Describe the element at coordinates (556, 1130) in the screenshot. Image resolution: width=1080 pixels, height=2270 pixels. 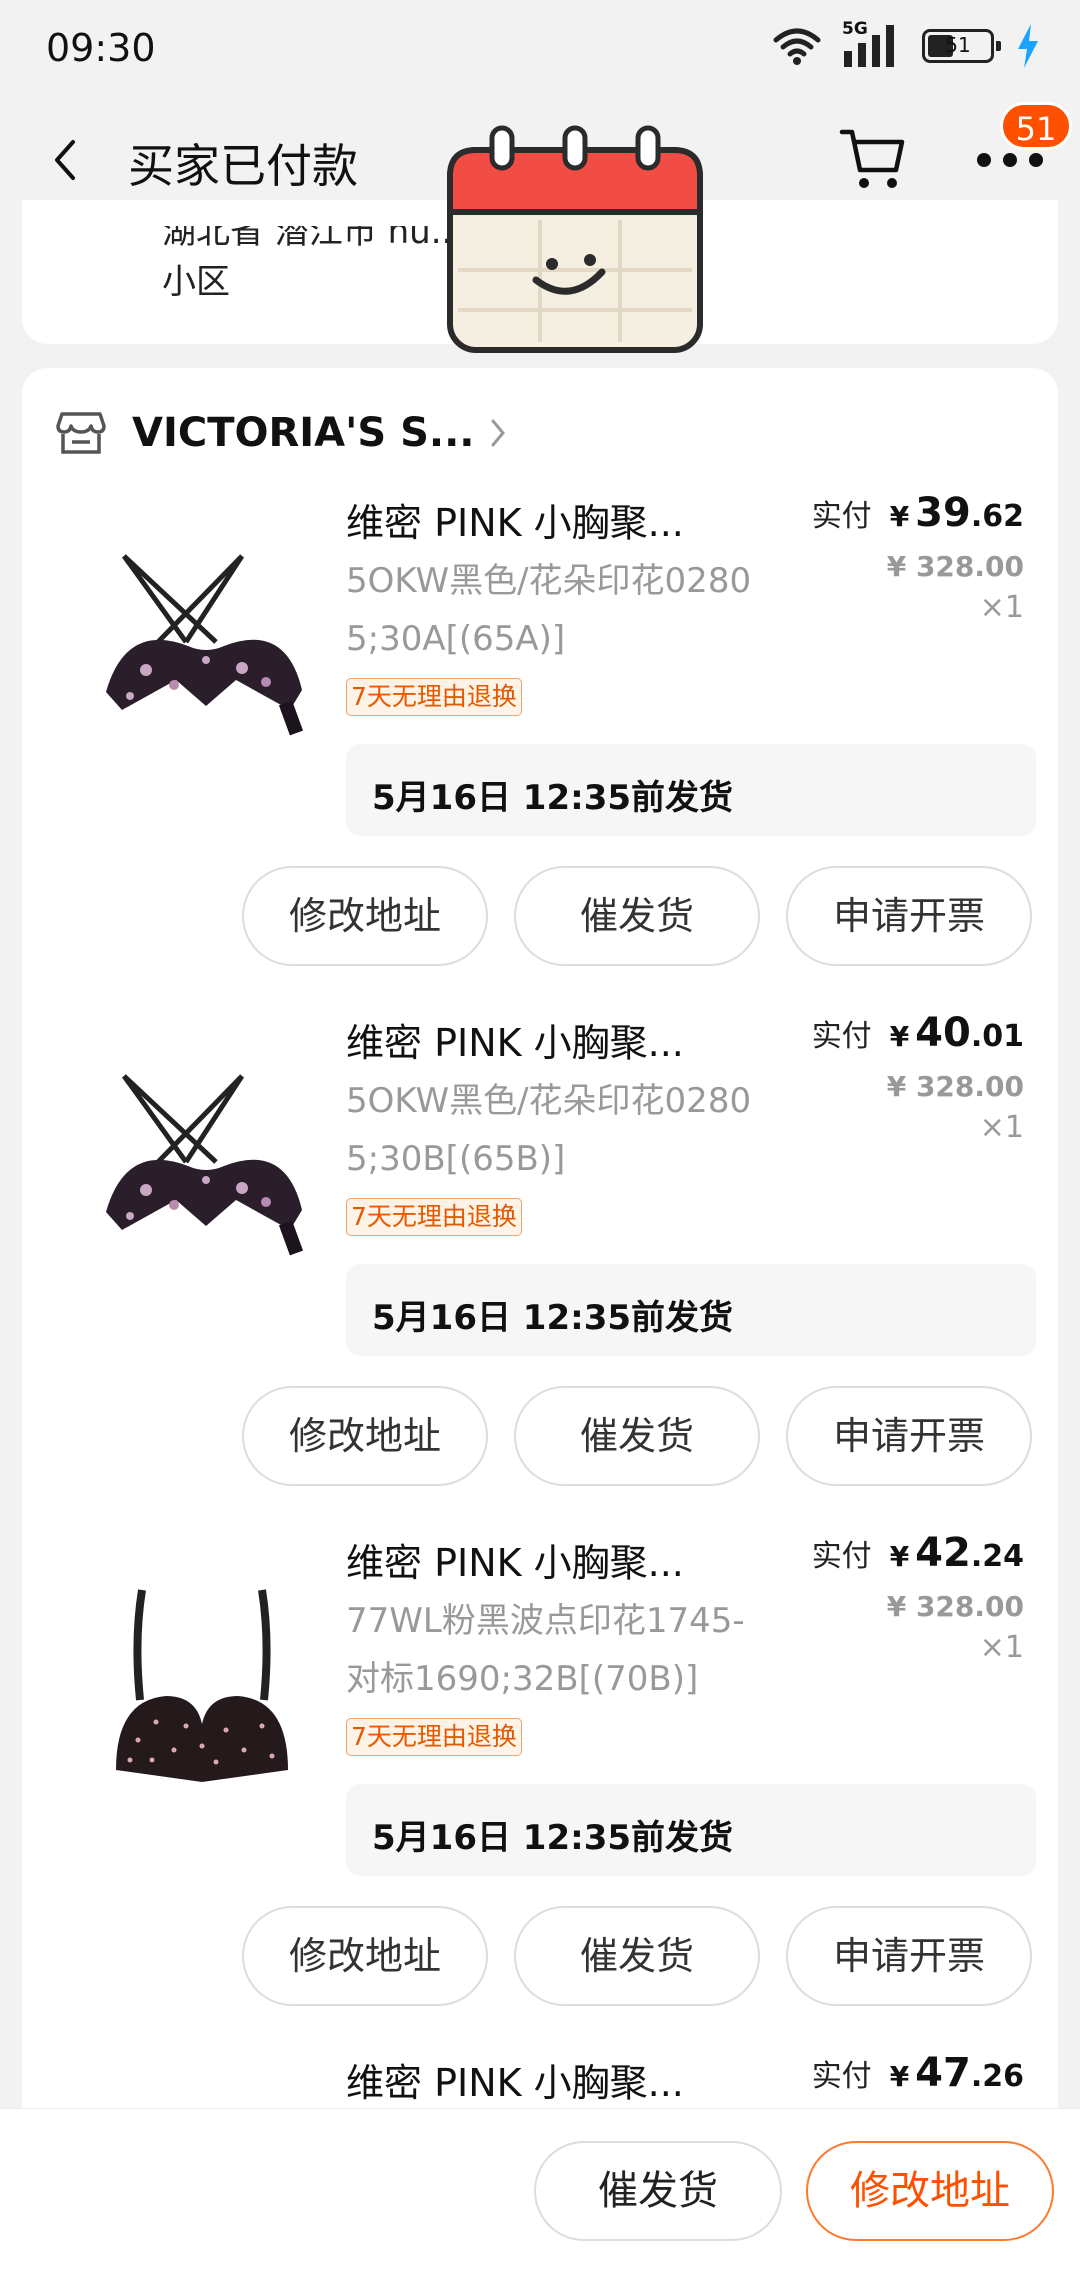
I see `item-spec: 5OKW黑色/花朵印花0280 5;30B[(65B)]` at that location.